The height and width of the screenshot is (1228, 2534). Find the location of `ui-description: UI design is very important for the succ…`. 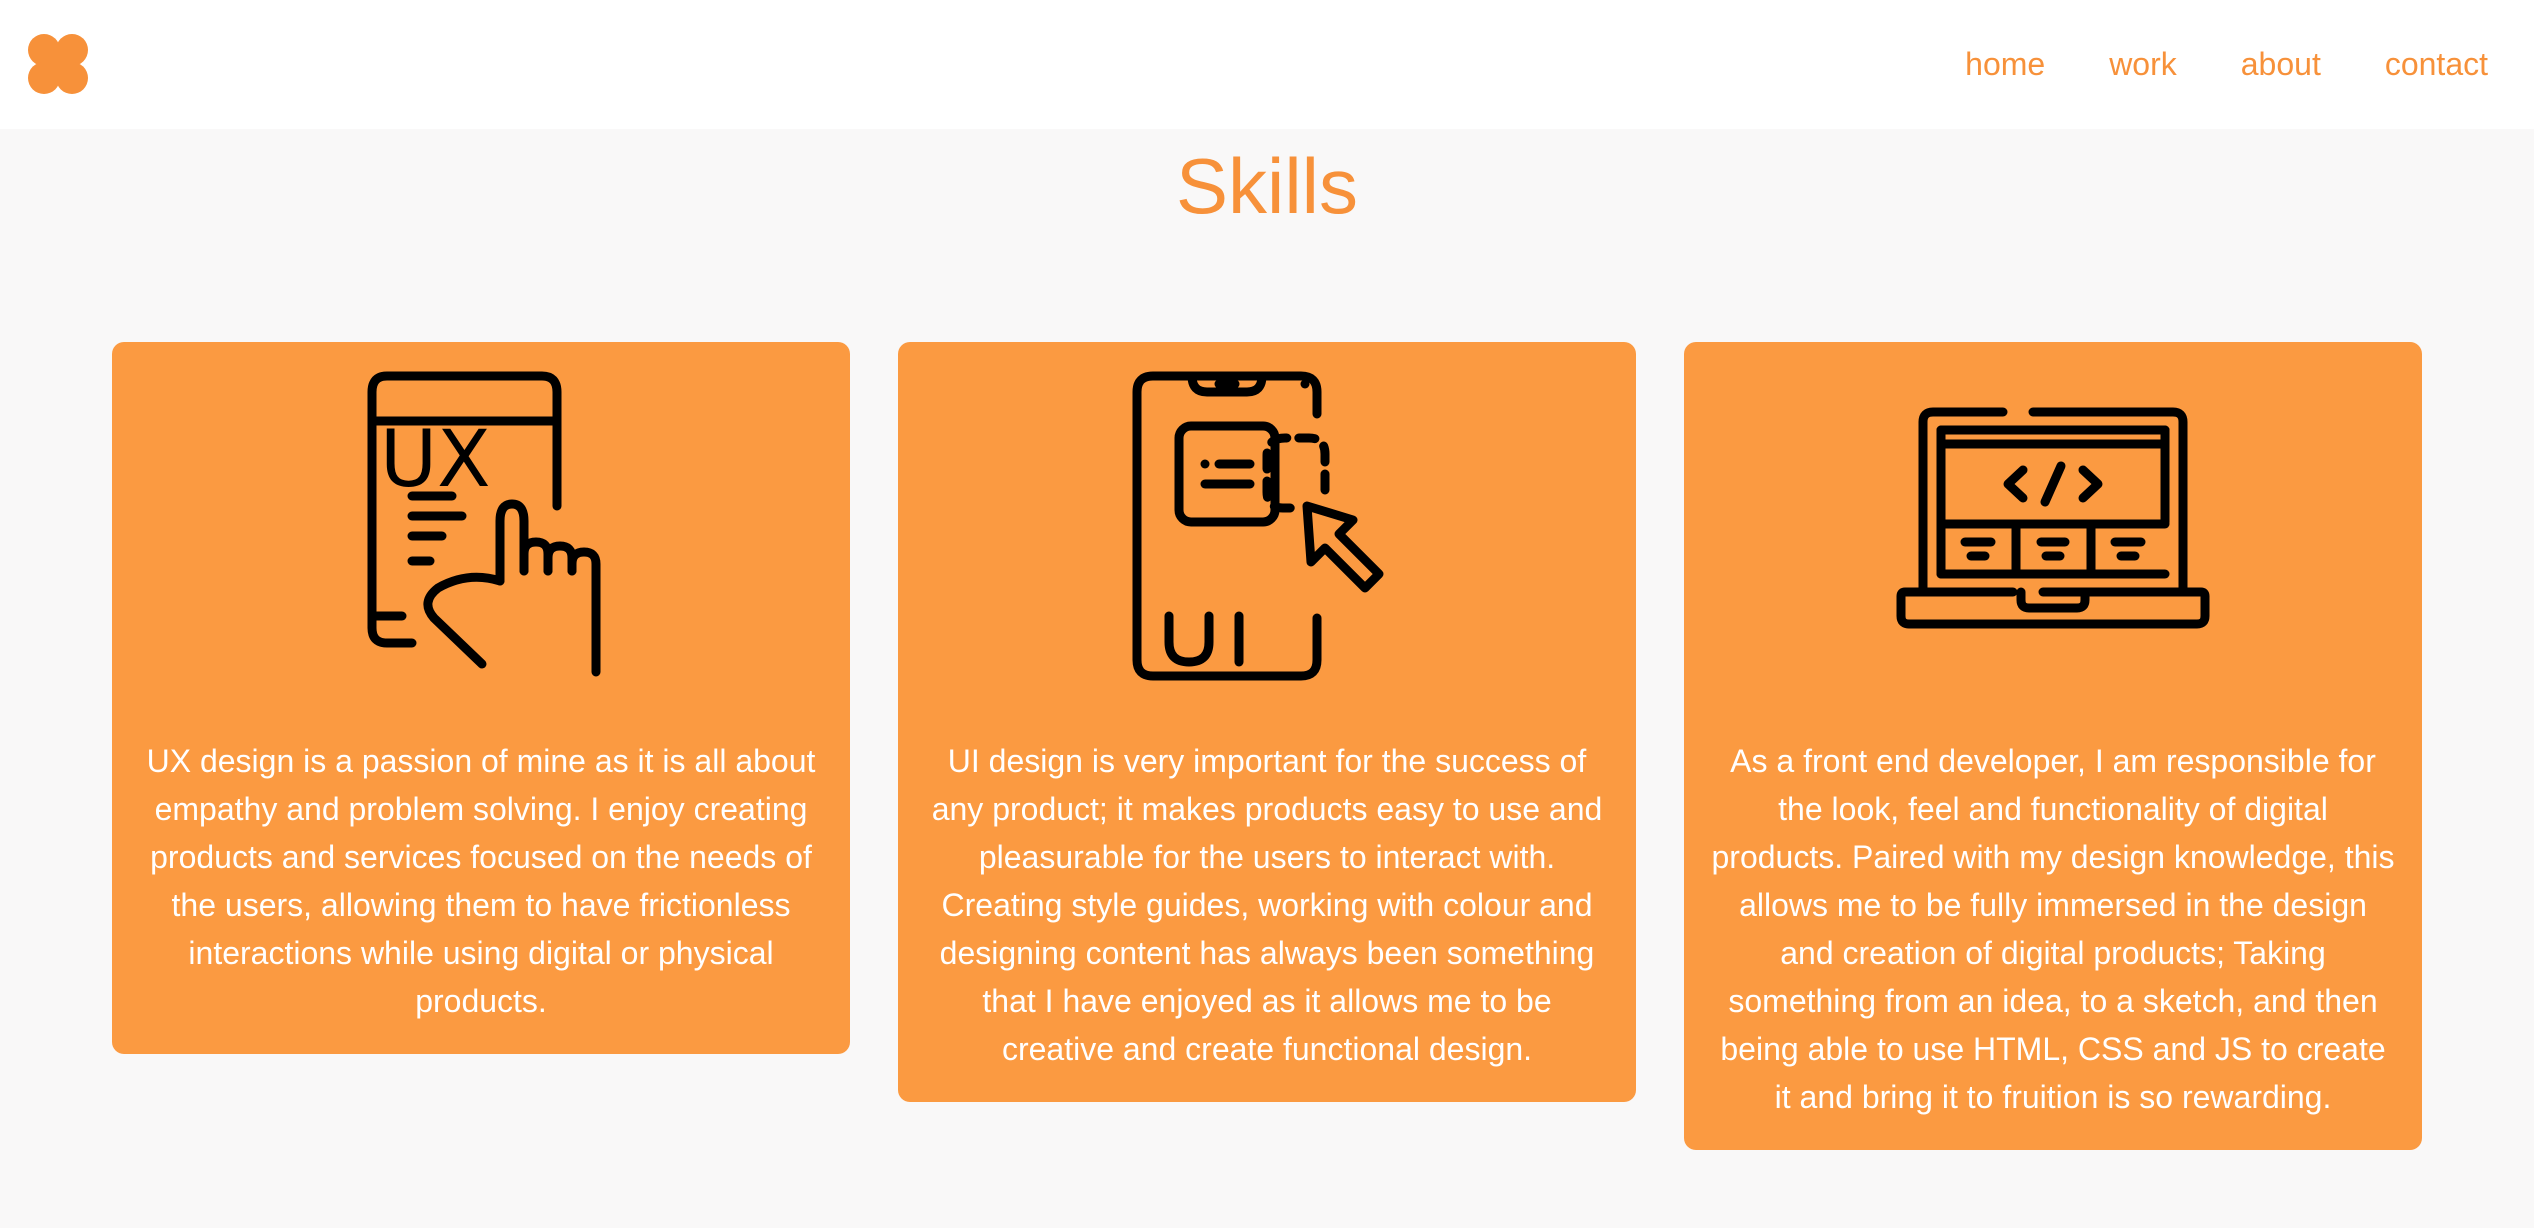

ui-description: UI design is very important for the succ… is located at coordinates (1267, 905).